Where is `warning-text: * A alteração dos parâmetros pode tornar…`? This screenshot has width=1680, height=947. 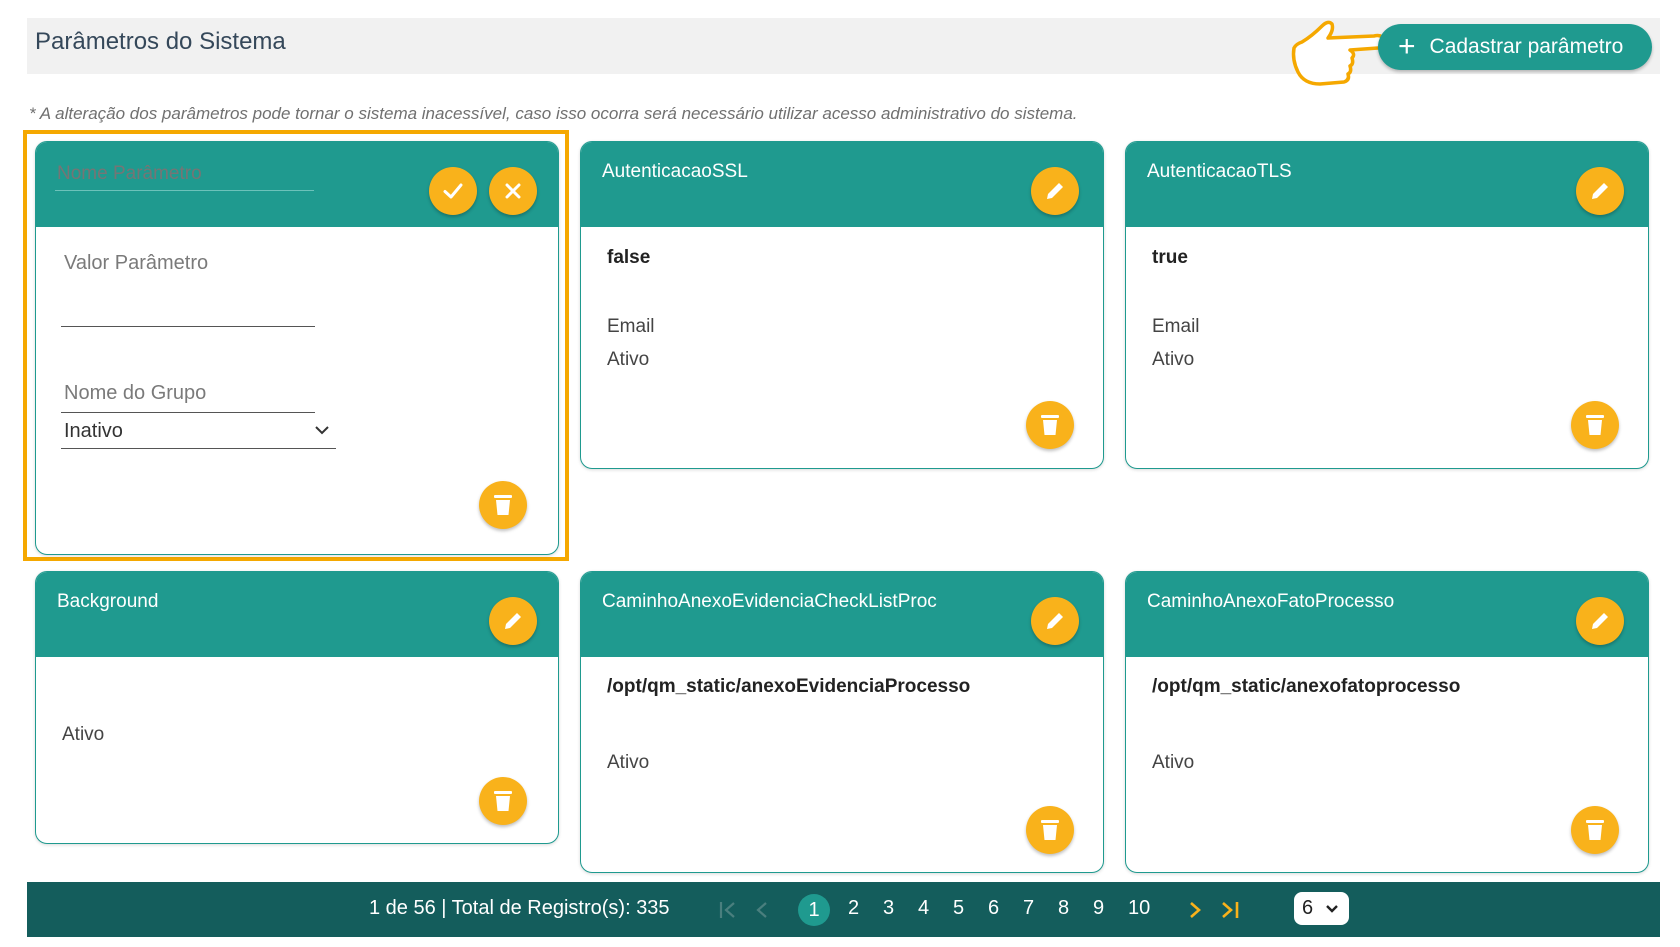 warning-text: * A alteração dos parâmetros pode tornar… is located at coordinates (553, 113).